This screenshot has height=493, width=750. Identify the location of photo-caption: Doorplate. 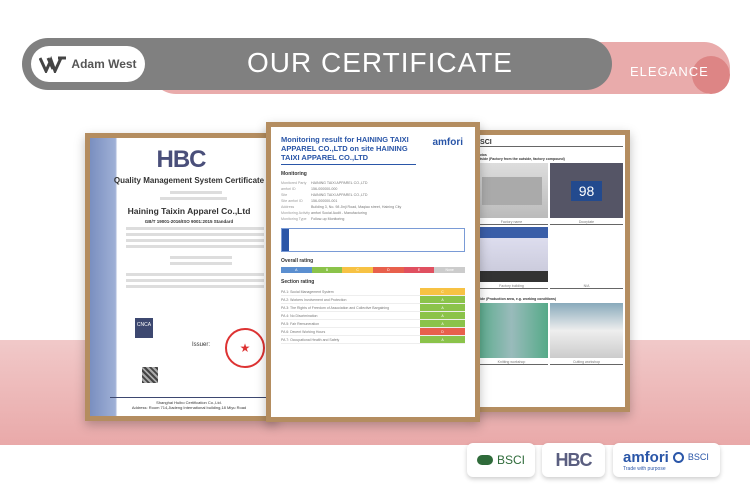
(586, 222).